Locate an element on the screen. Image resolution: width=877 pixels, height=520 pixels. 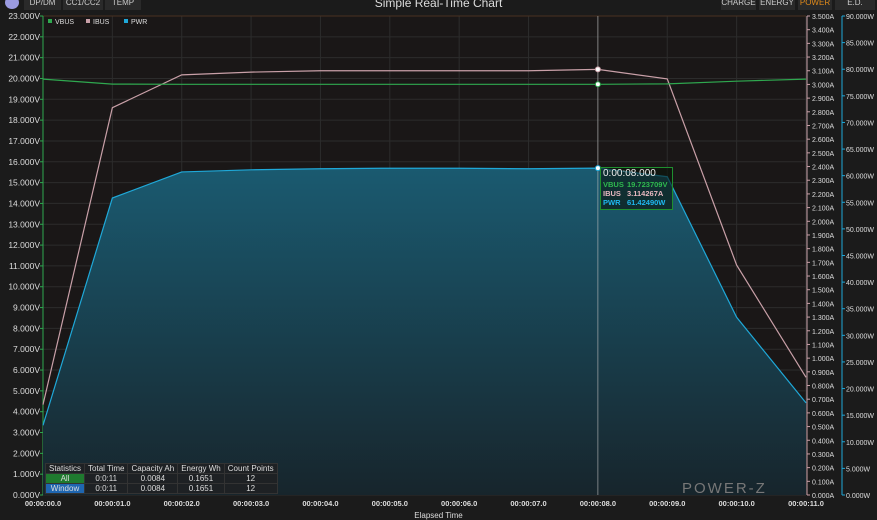
stats-cell: 0.1651 is located at coordinates (201, 489).